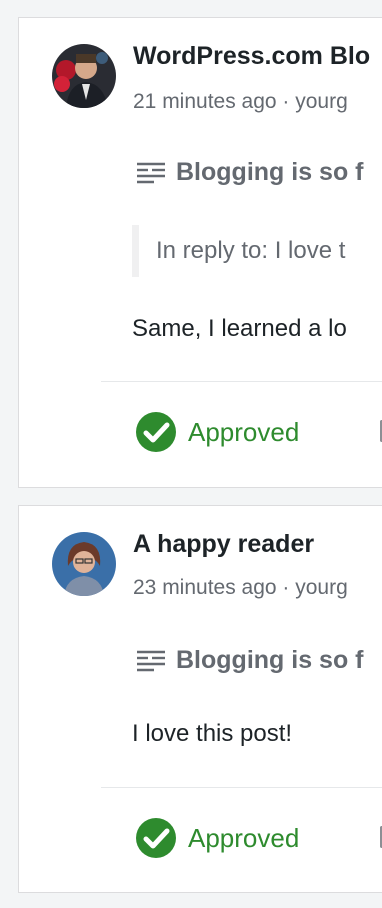  Describe the element at coordinates (257, 56) in the screenshot. I see `comment-author: WordPress.com Blo` at that location.